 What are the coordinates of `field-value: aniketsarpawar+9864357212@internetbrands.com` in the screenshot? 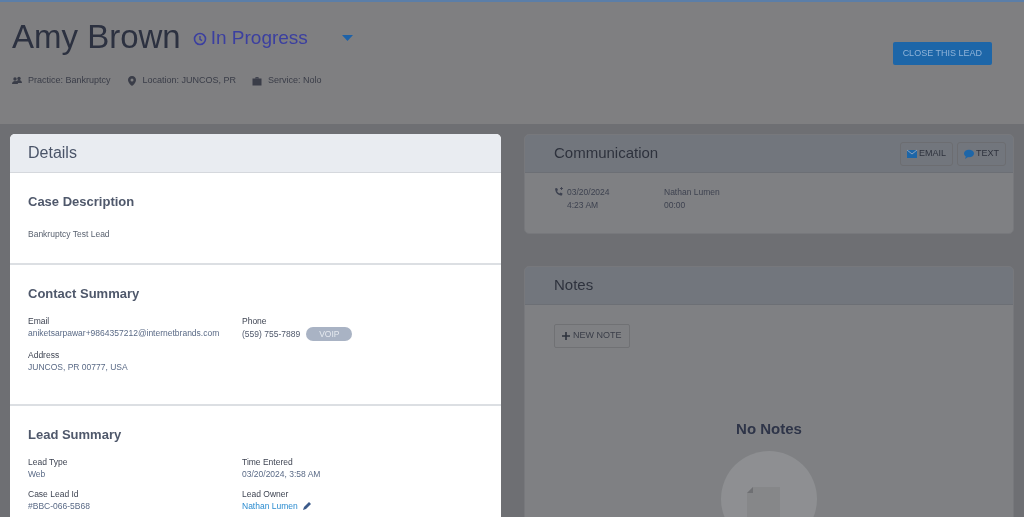 It's located at (124, 332).